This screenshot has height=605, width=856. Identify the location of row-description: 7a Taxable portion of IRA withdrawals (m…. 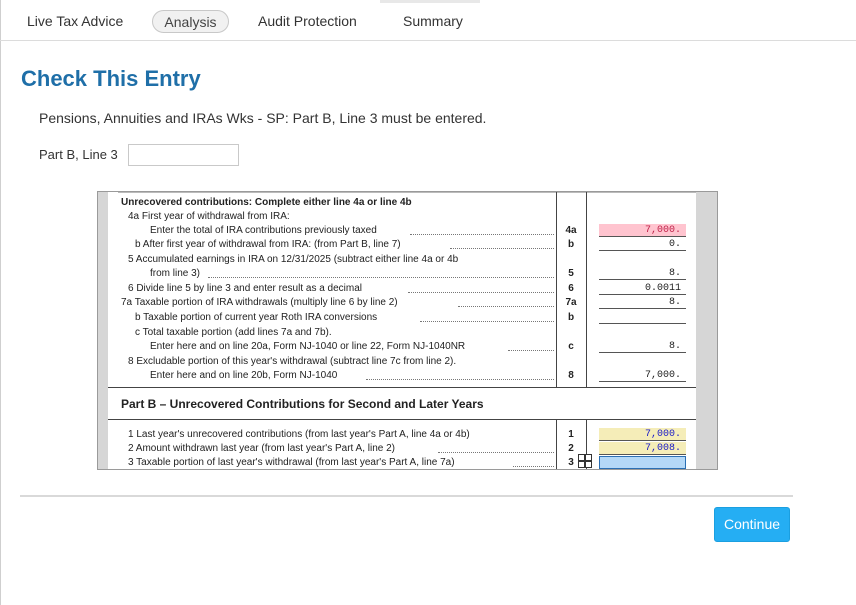
(259, 302).